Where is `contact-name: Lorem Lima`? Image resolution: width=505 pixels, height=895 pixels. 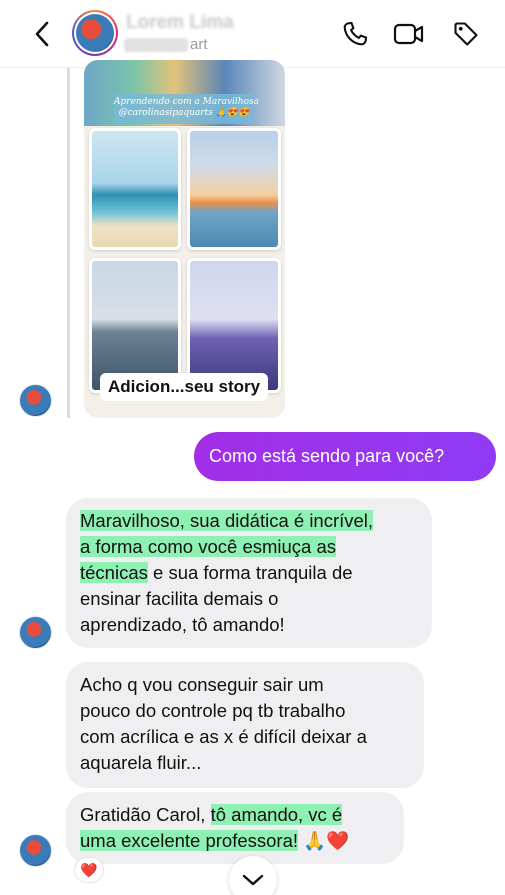
contact-name: Lorem Lima is located at coordinates (180, 23).